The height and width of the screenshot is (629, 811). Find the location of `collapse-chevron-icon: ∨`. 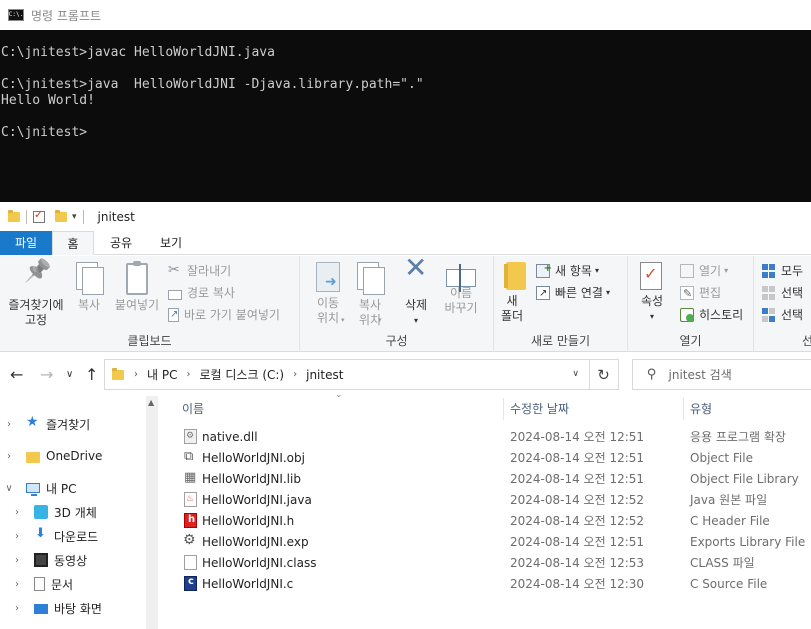

collapse-chevron-icon: ∨ is located at coordinates (9, 488).